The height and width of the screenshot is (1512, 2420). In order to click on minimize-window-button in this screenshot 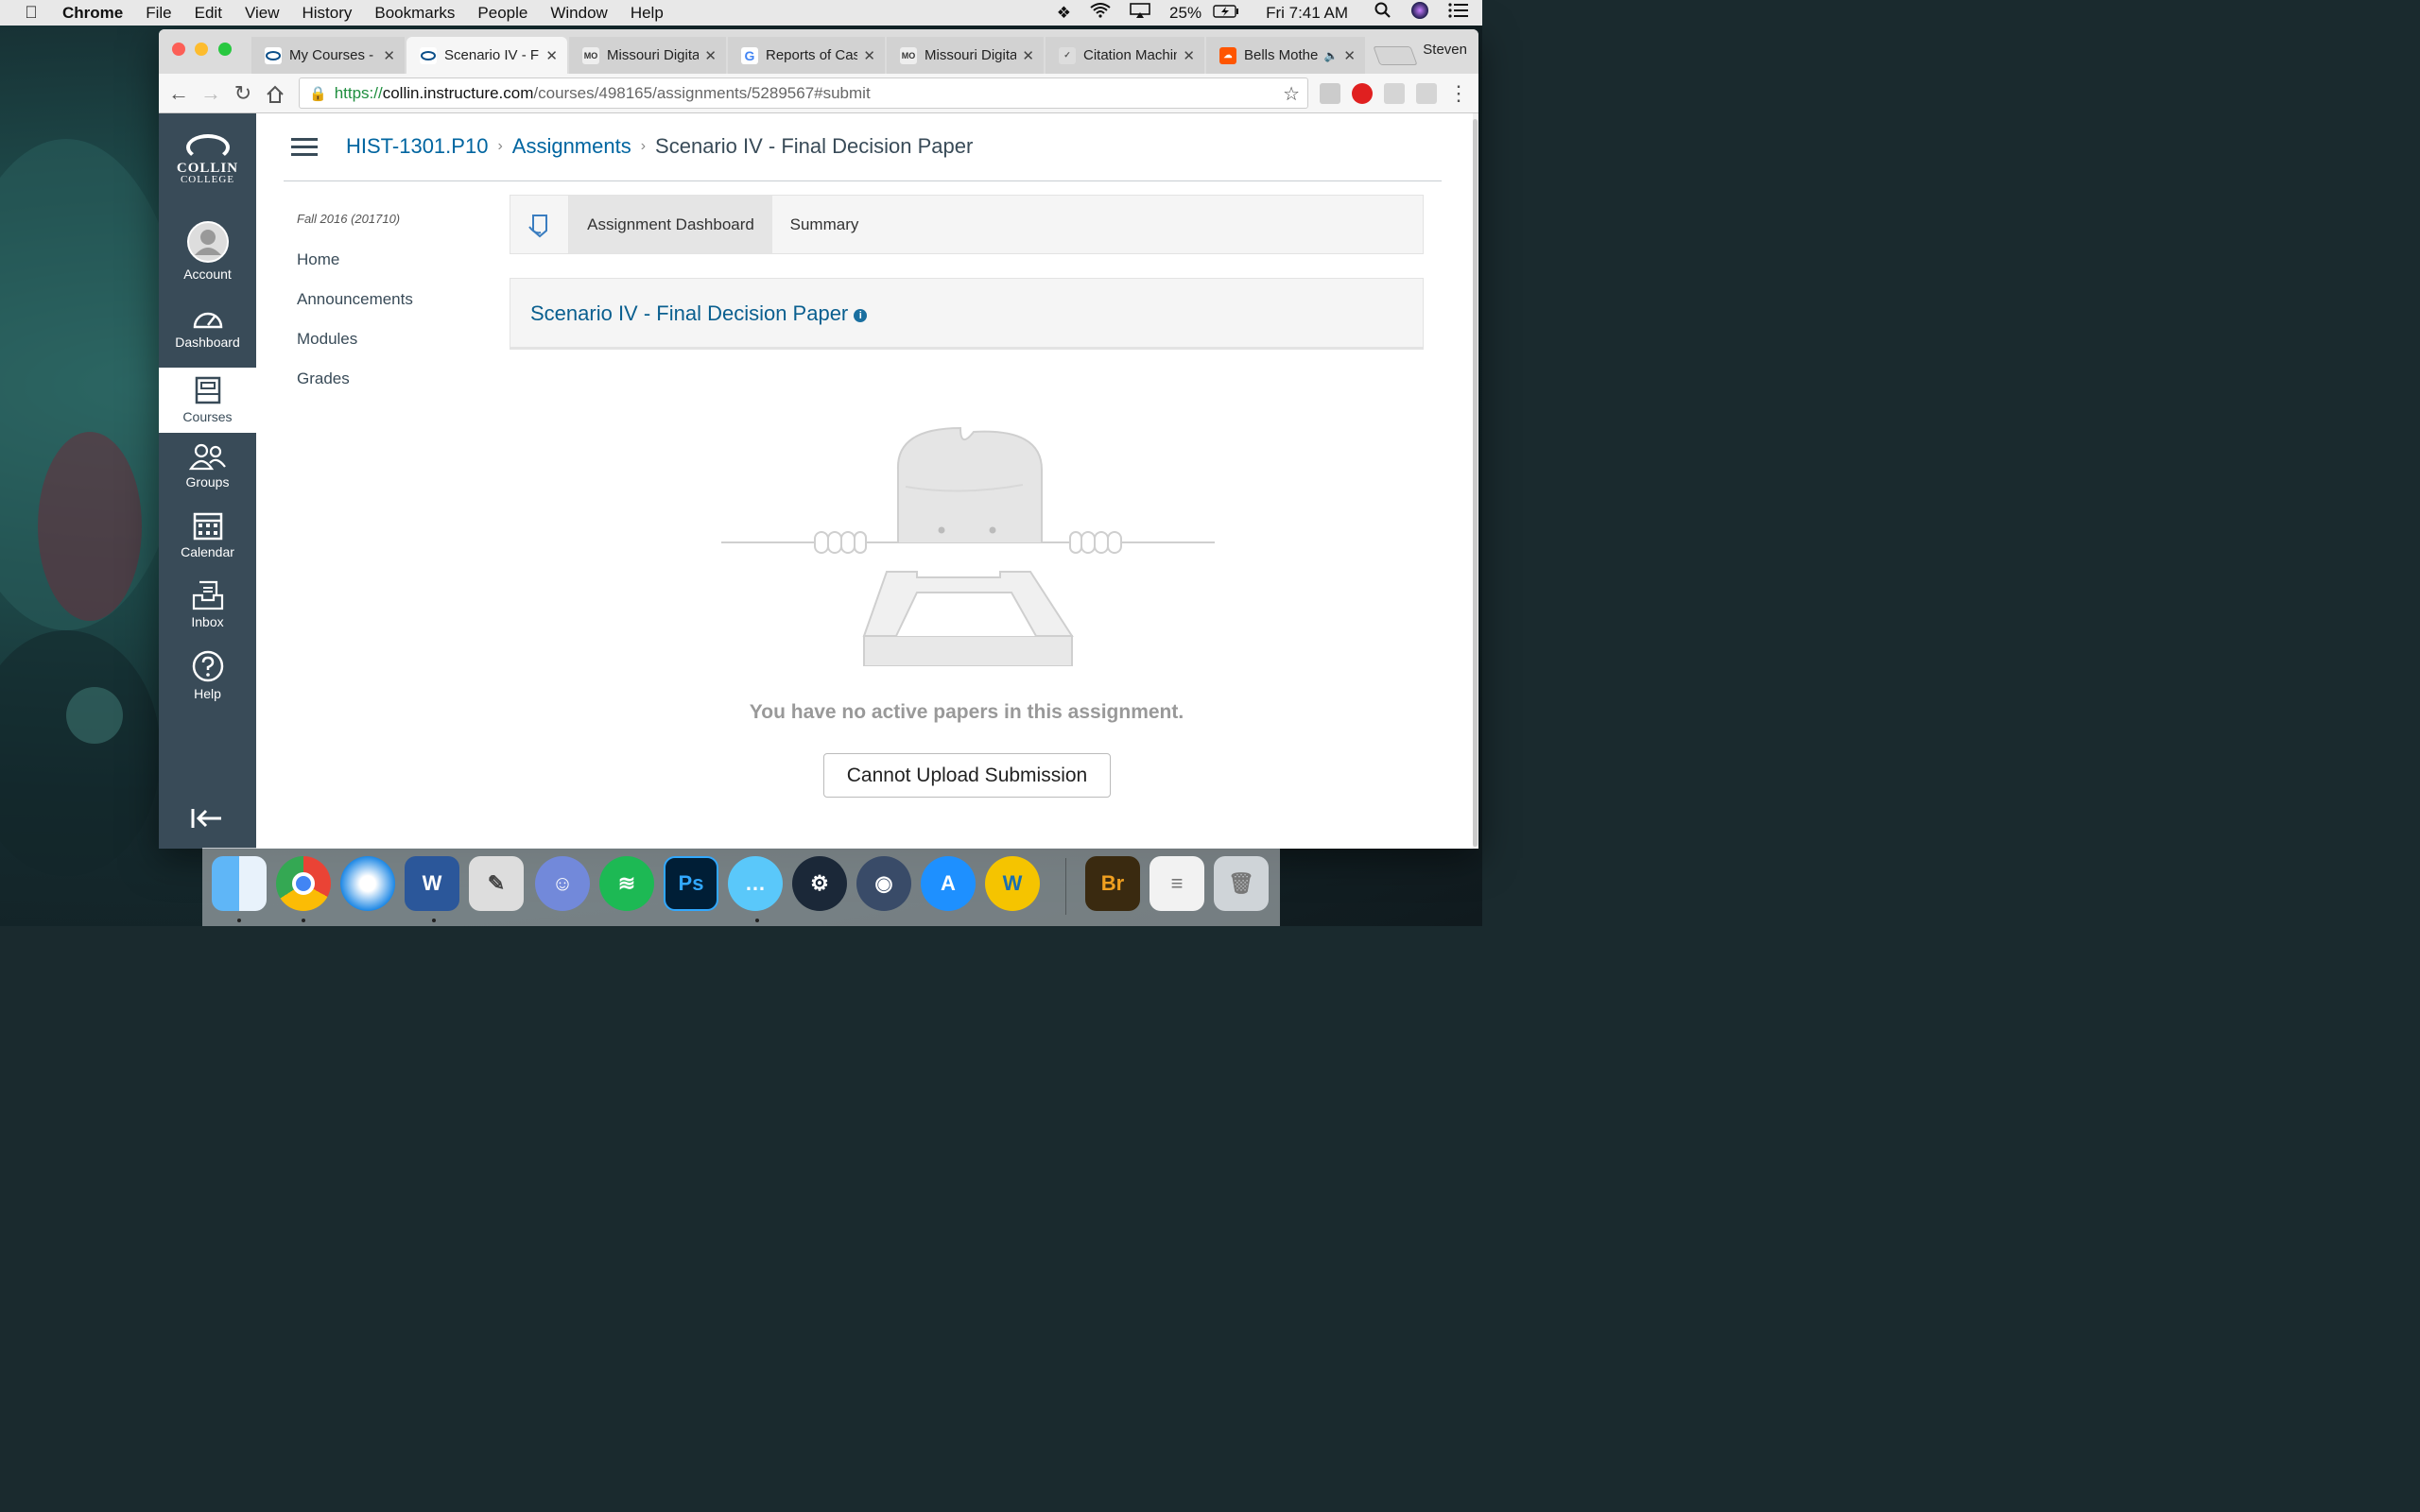, I will do `click(201, 49)`.